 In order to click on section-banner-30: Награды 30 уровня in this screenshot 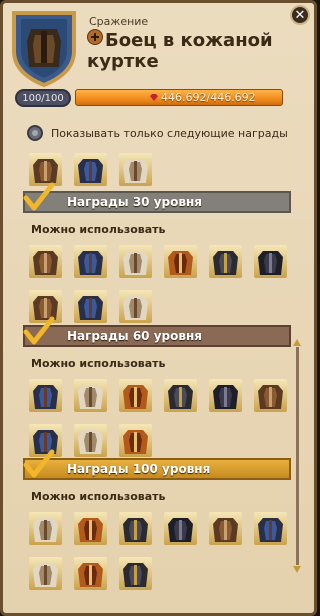, I will do `click(157, 197)`.